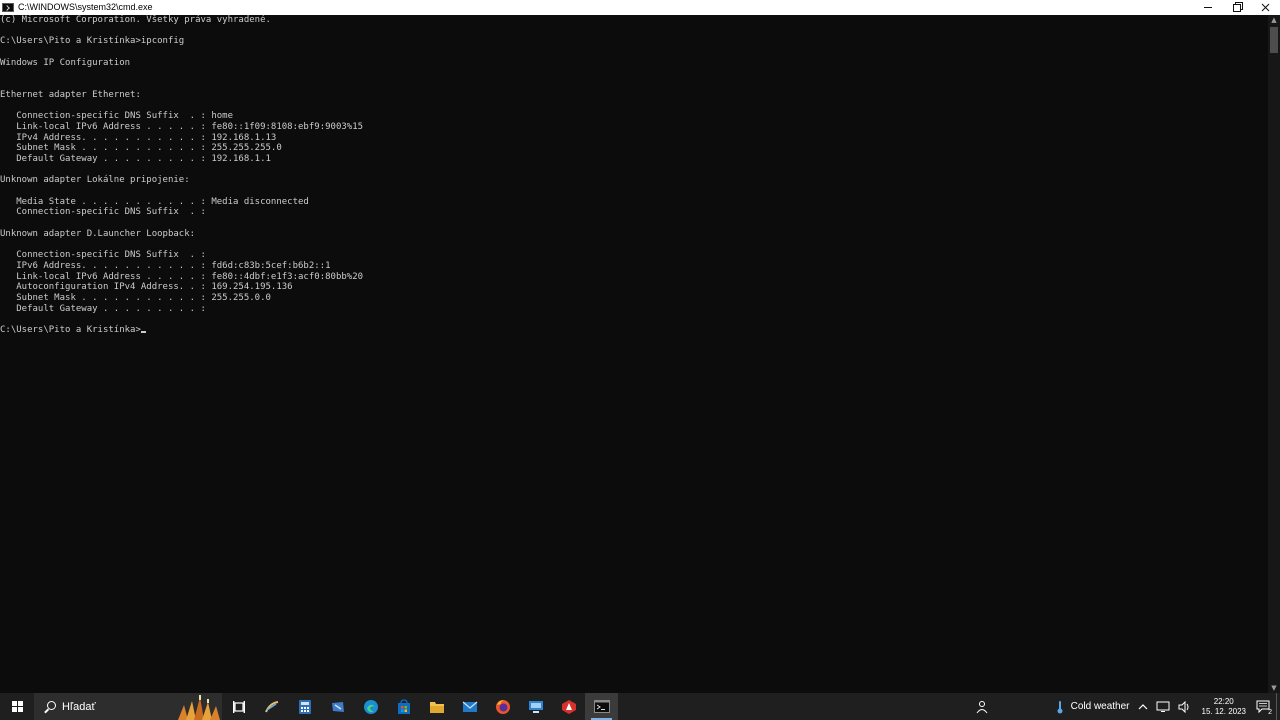 Image resolution: width=1280 pixels, height=720 pixels. What do you see at coordinates (1270, 712) in the screenshot?
I see `notification-count-badge: 2` at bounding box center [1270, 712].